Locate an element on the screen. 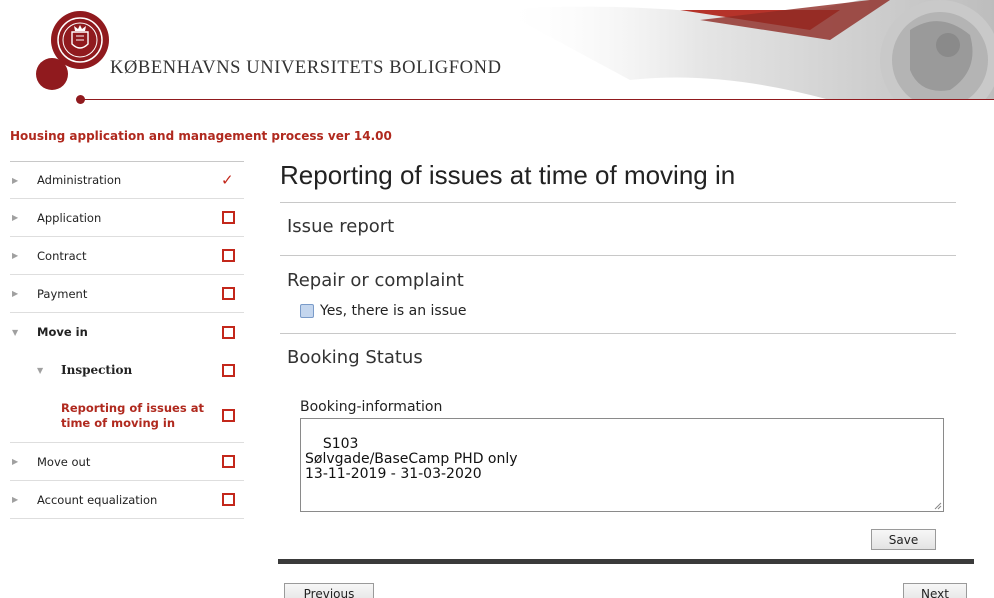 The height and width of the screenshot is (598, 994). sidebar-item-label: Application is located at coordinates (69, 217).